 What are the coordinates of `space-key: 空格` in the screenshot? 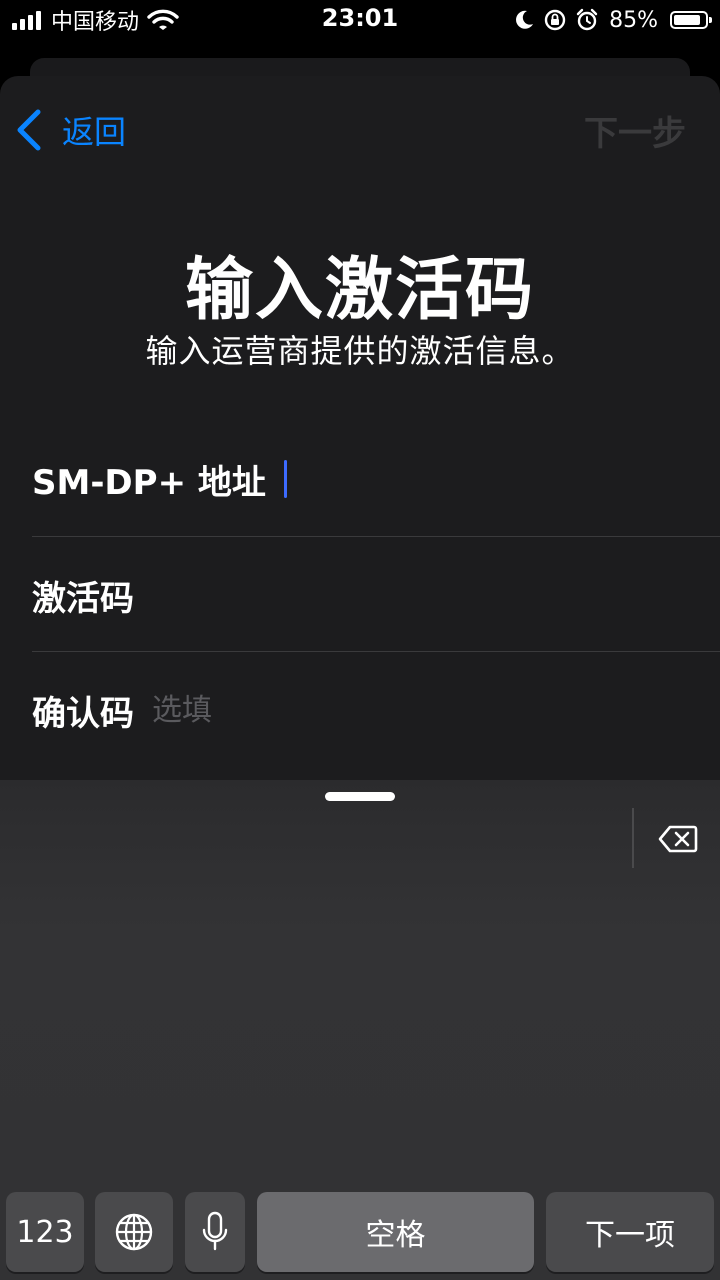 It's located at (395, 1232).